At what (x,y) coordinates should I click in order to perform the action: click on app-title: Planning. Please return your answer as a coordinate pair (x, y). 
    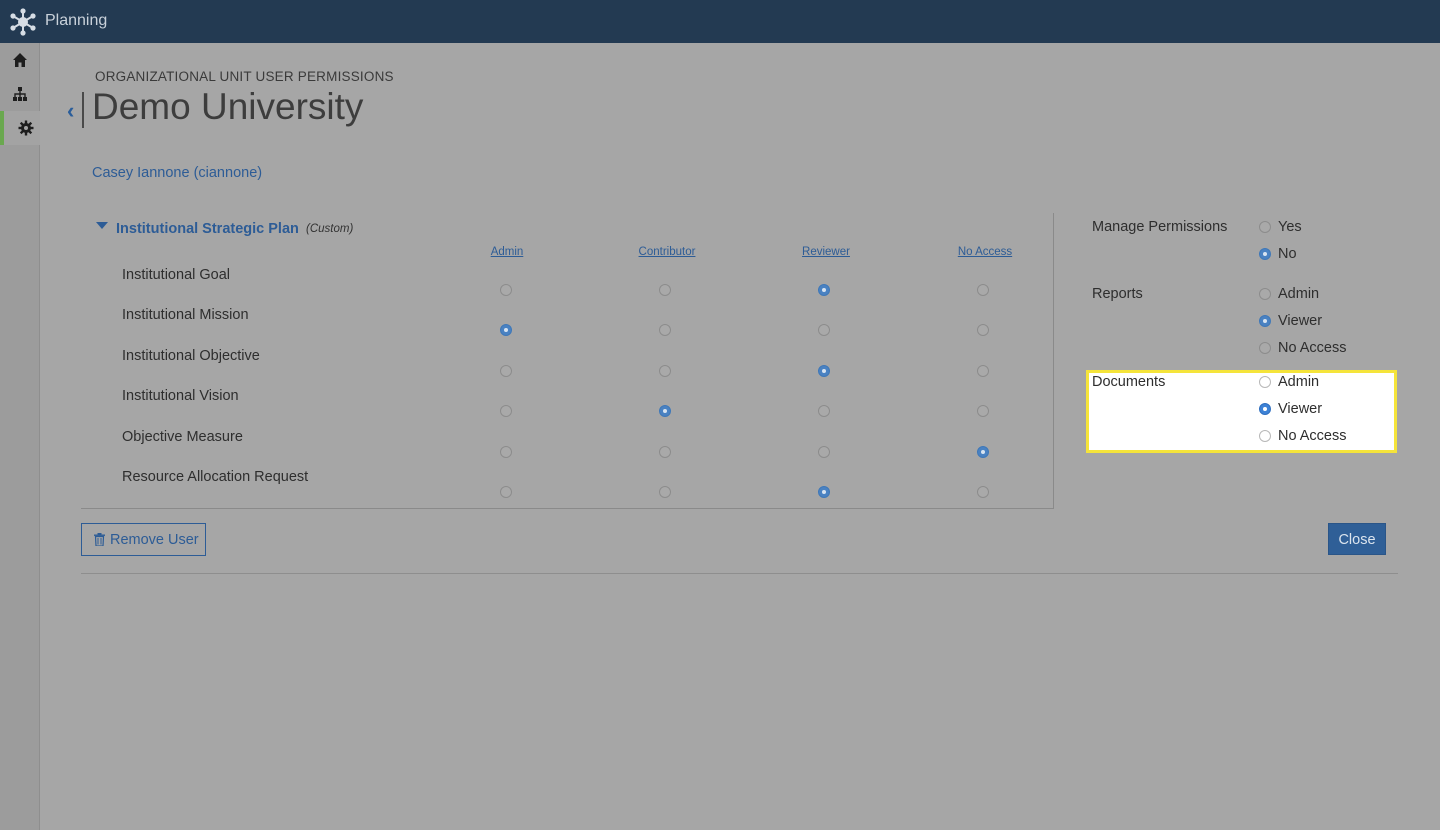
    Looking at the image, I should click on (76, 20).